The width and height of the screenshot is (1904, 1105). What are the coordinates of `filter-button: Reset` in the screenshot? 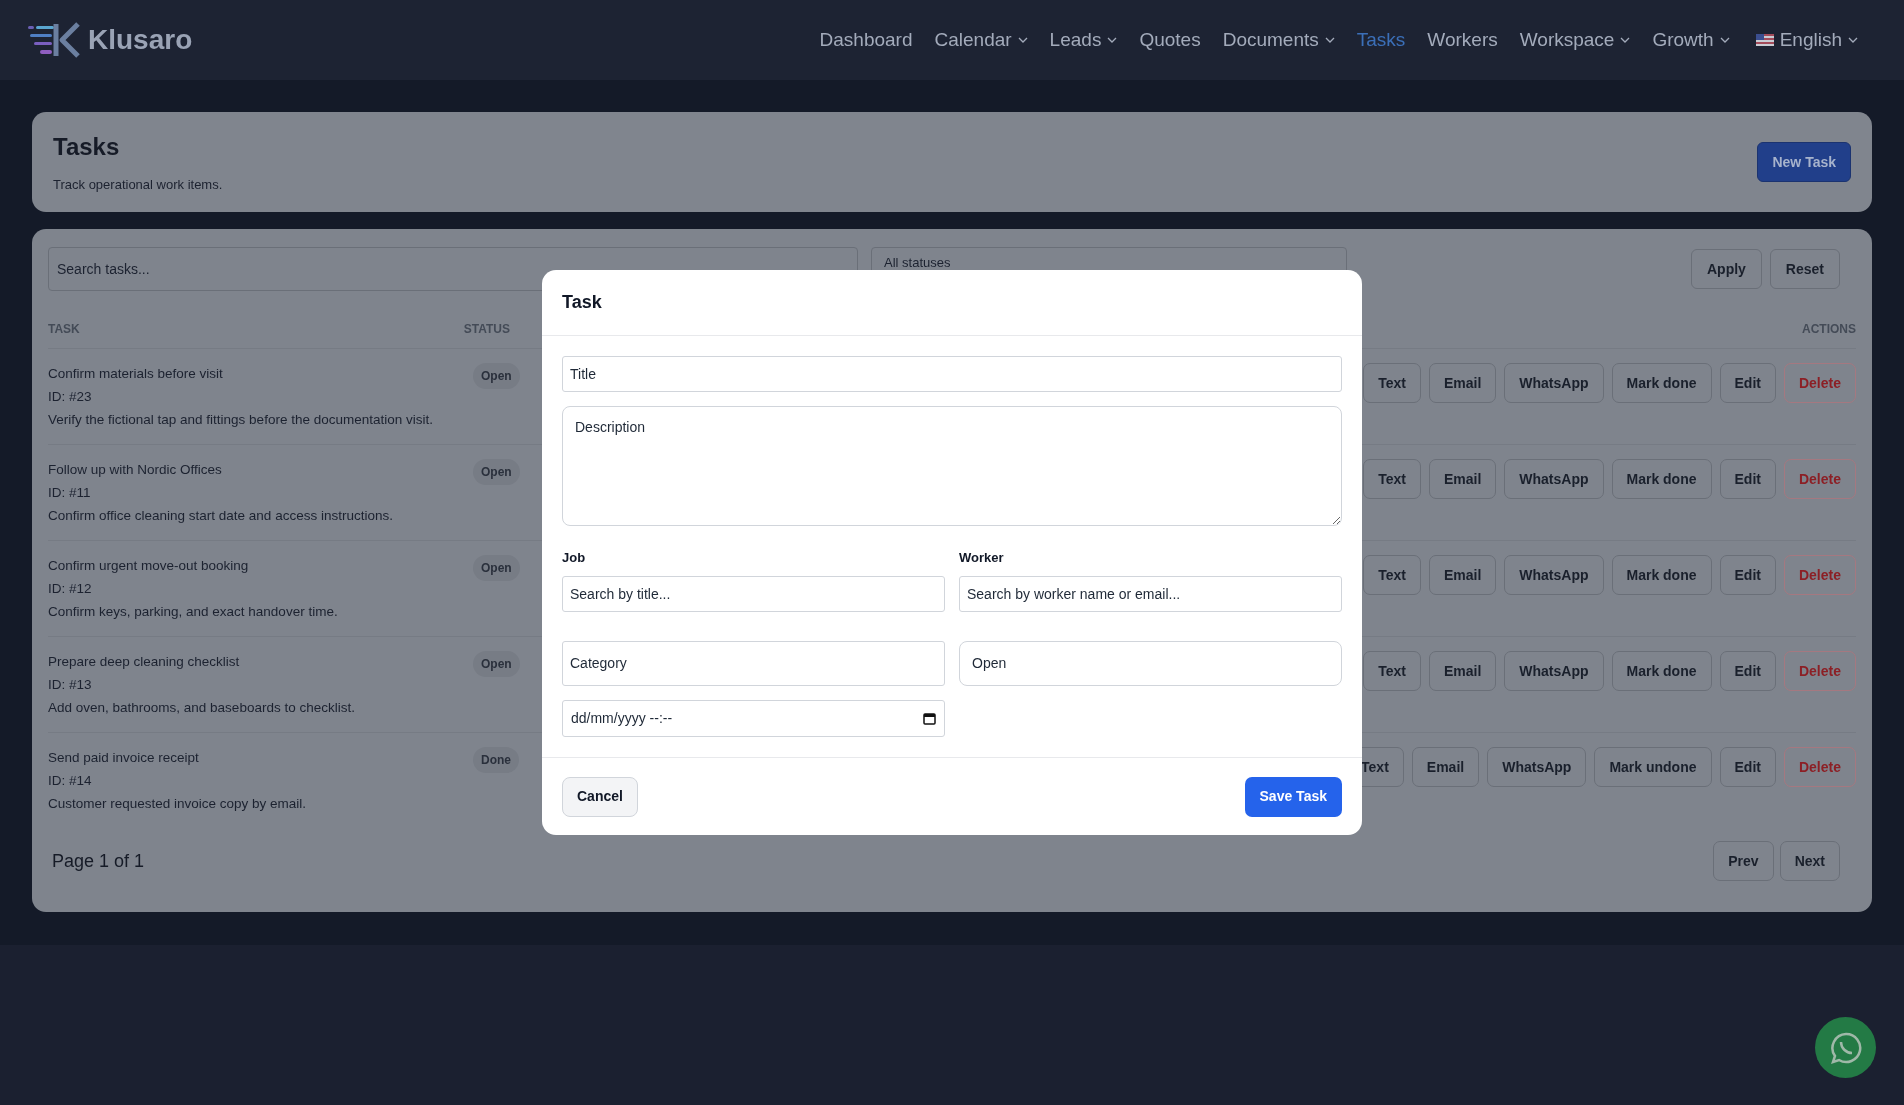 It's located at (1804, 269).